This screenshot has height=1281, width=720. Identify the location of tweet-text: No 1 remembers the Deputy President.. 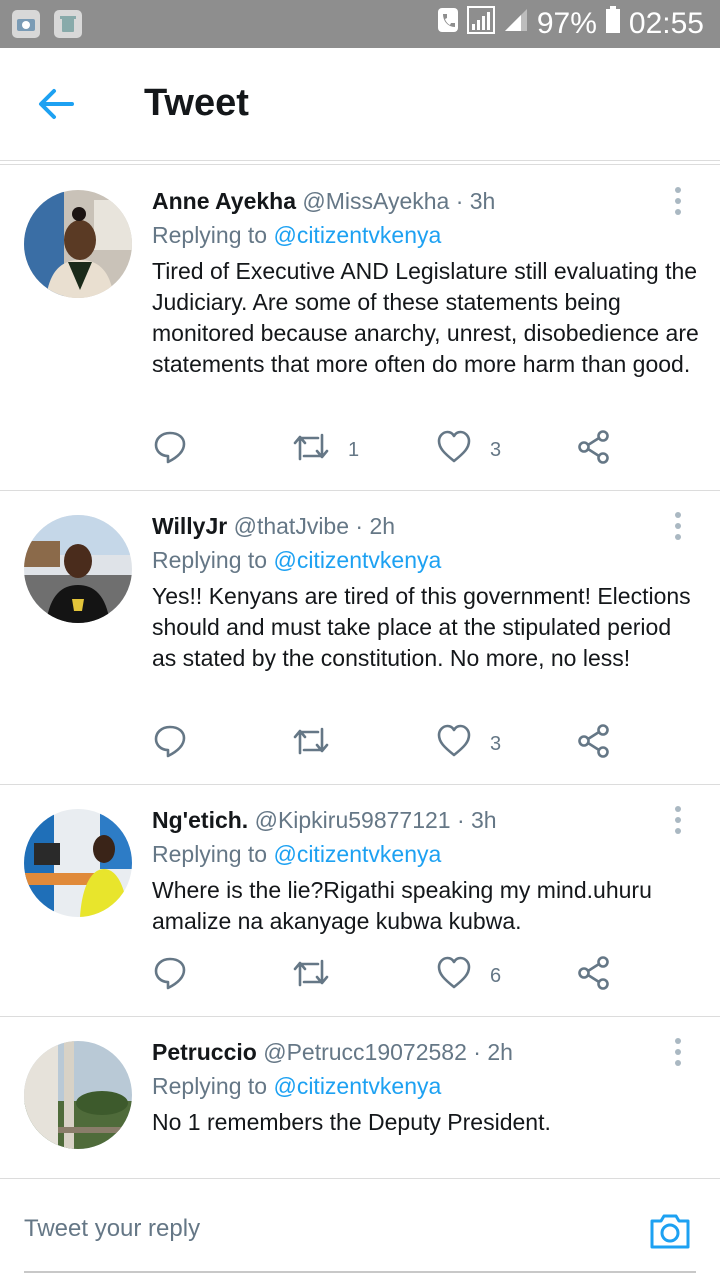
(351, 1122).